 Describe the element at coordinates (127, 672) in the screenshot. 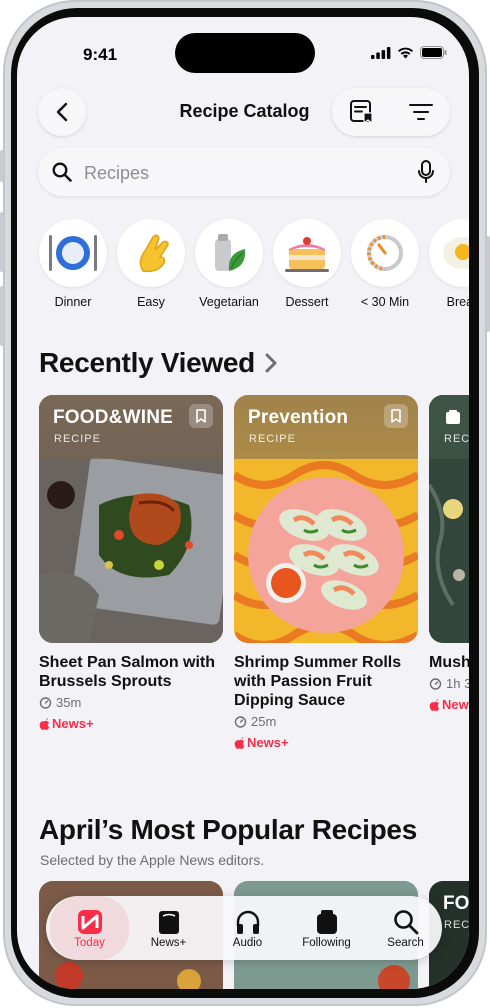

I see `recipe-title: Sheet Pan Salmon with Brussels Sprouts` at that location.